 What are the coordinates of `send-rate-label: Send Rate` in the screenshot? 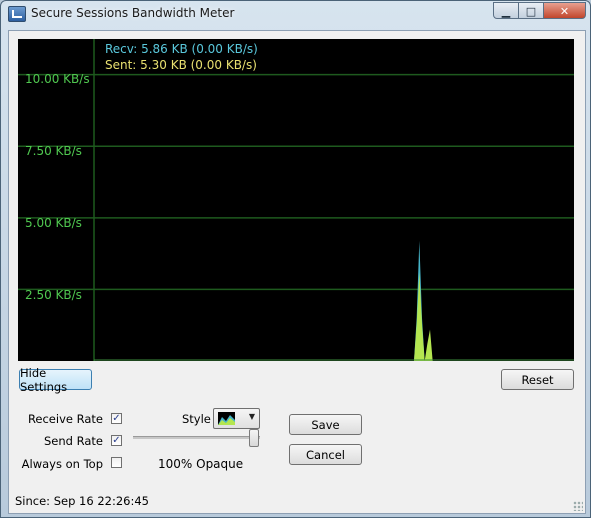 It's located at (73, 441).